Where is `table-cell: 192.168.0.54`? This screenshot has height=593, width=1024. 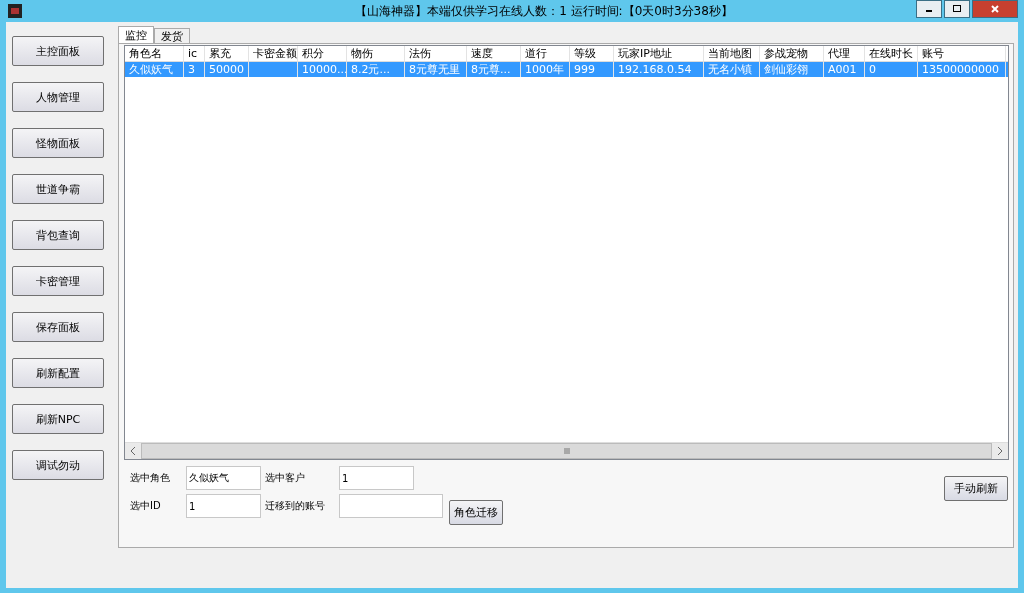
table-cell: 192.168.0.54 is located at coordinates (659, 69).